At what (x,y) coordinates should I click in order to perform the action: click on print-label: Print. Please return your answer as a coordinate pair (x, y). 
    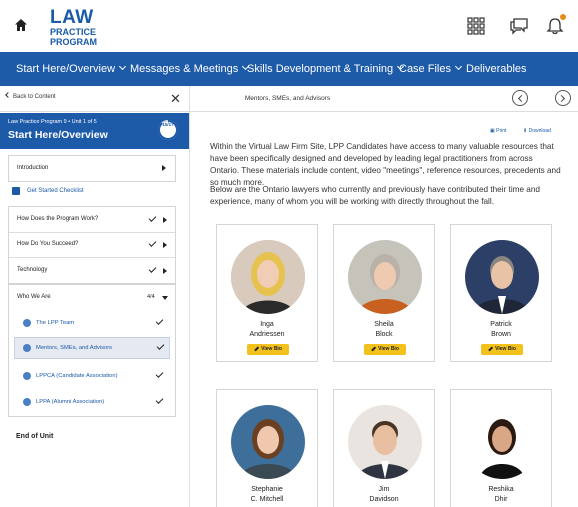
    Looking at the image, I should click on (501, 131).